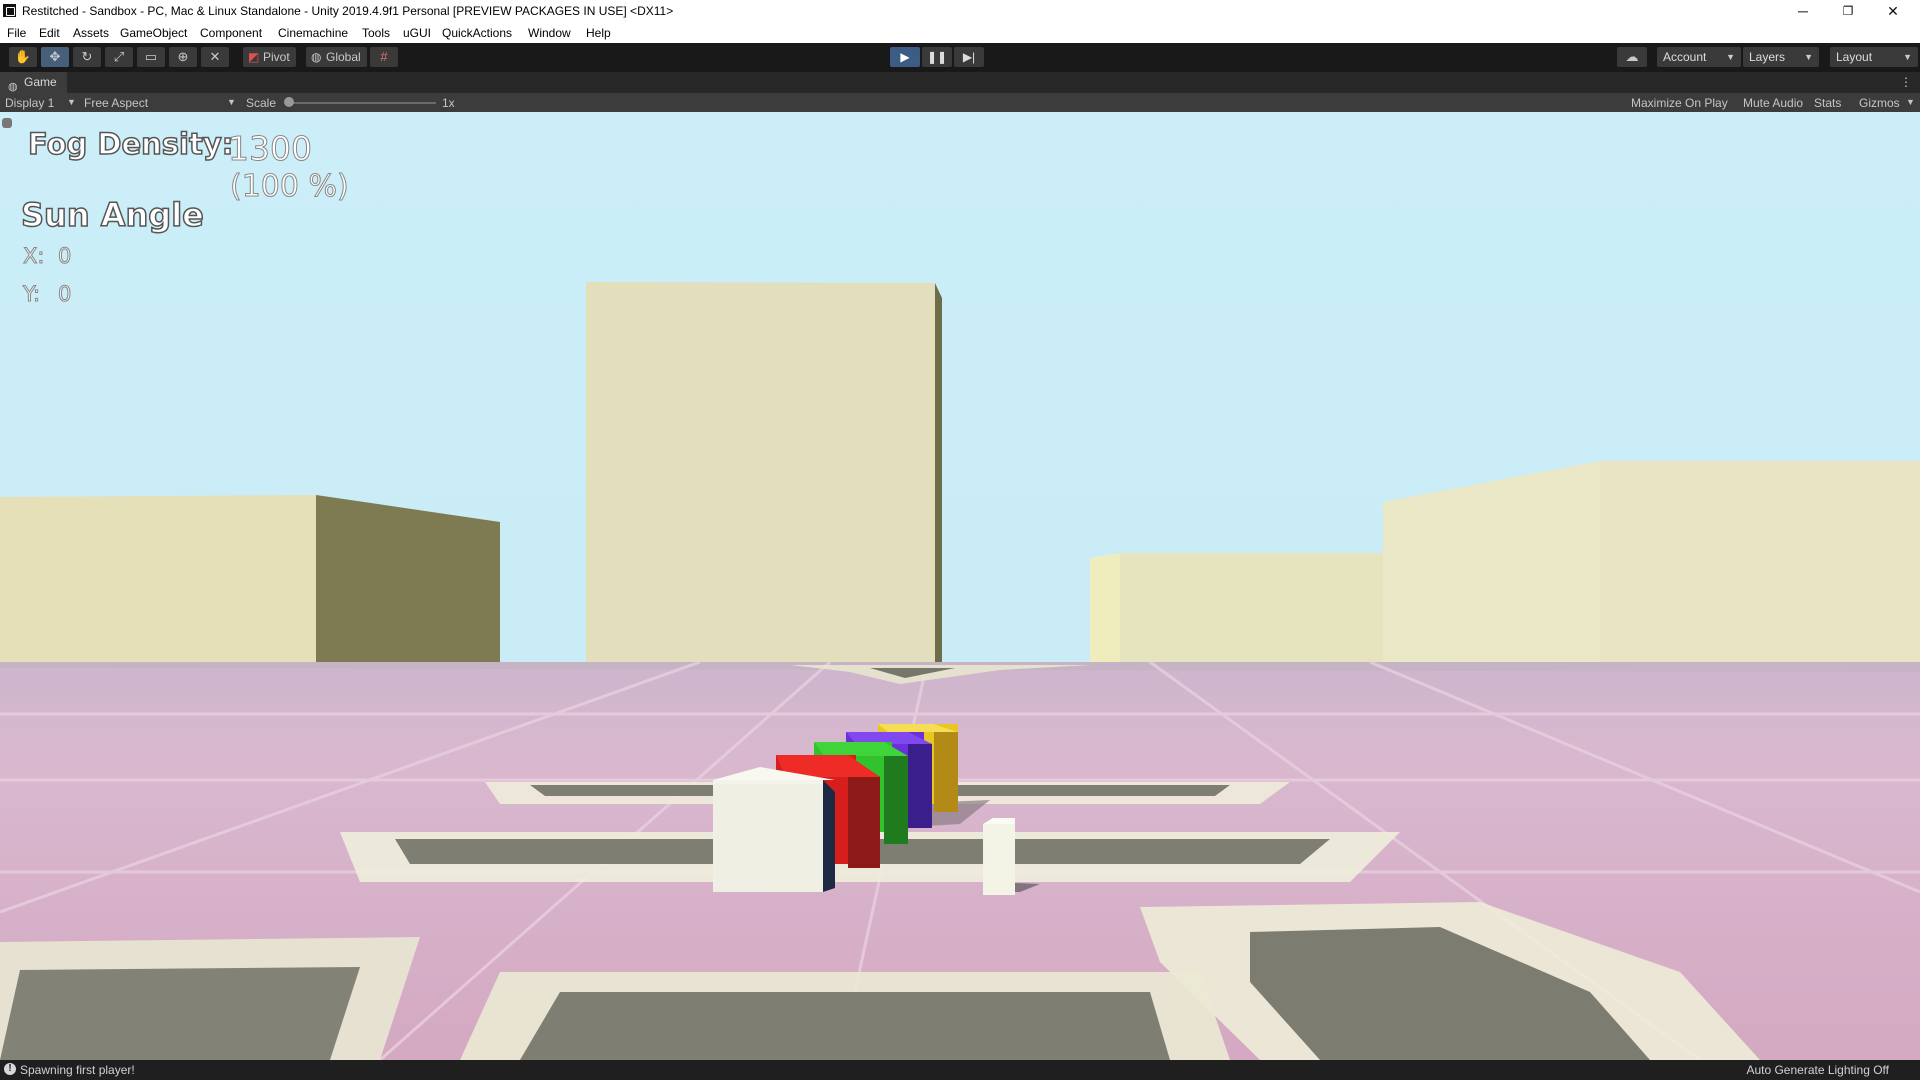  I want to click on mute-audio-toggle: Mute Audio, so click(1773, 103).